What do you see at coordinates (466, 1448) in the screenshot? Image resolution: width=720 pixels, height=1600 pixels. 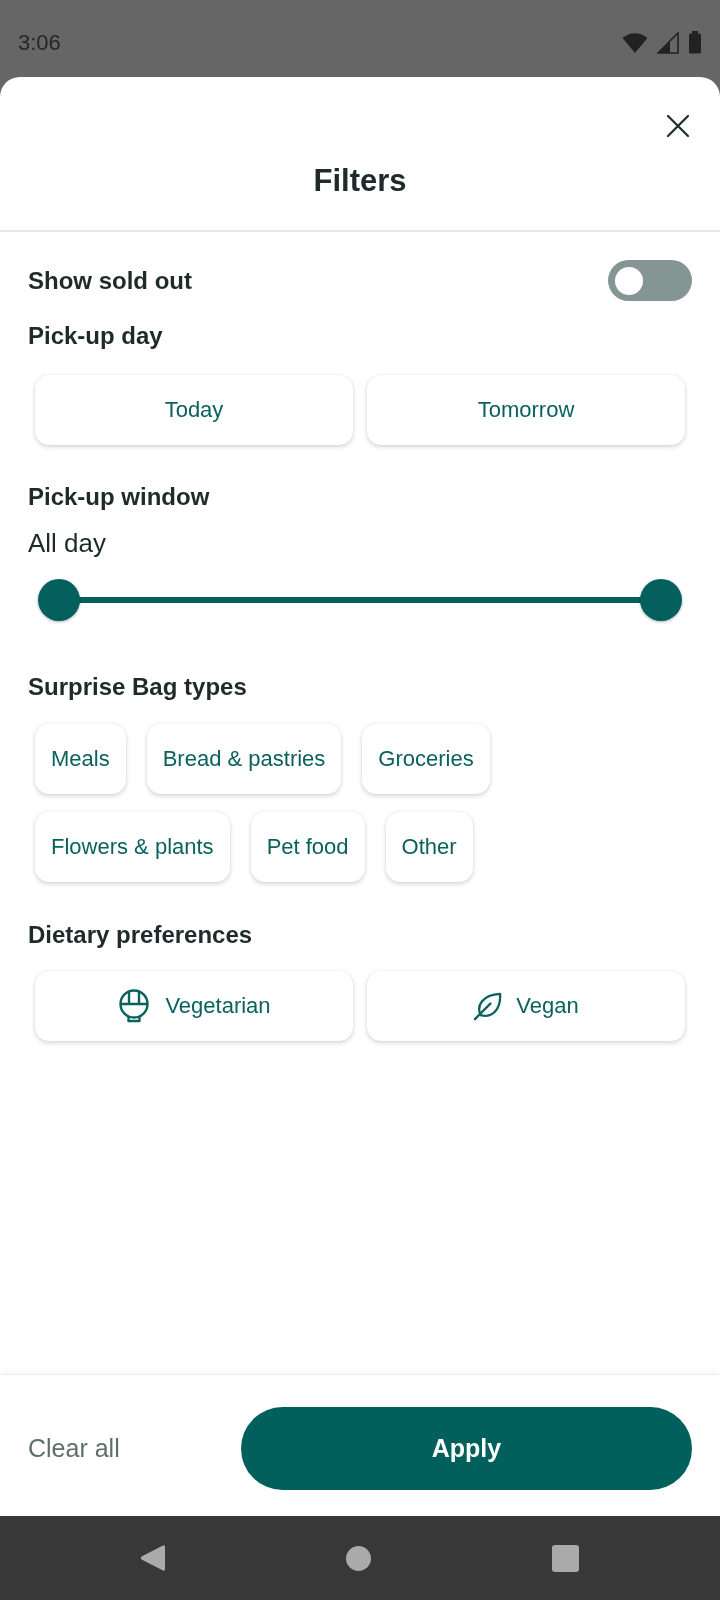 I see `apply-button: Apply` at bounding box center [466, 1448].